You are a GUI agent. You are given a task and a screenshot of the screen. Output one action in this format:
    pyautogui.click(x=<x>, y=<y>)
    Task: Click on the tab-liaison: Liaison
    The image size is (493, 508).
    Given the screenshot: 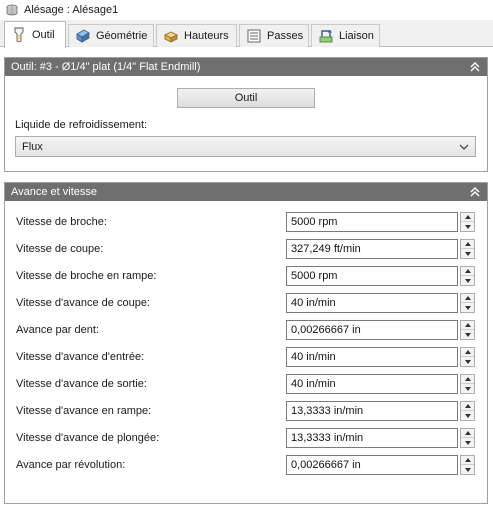 What is the action you would take?
    pyautogui.click(x=345, y=35)
    